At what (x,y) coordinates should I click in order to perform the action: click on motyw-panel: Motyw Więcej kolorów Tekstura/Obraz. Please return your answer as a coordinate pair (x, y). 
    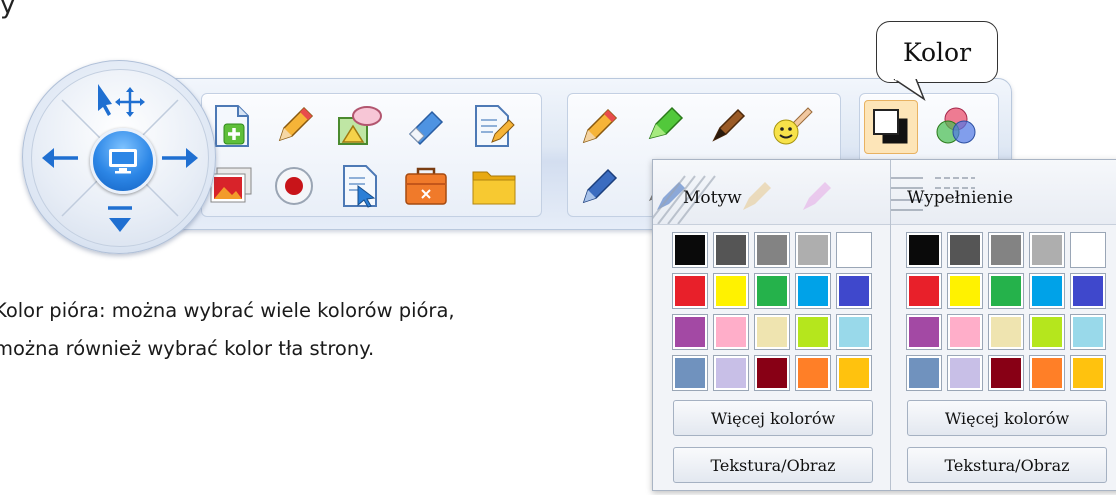
    Looking at the image, I should click on (771, 325).